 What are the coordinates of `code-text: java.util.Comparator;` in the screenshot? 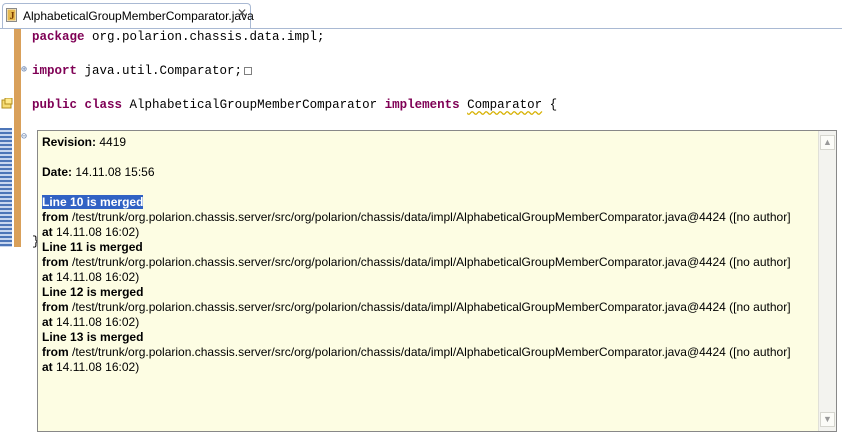 It's located at (160, 71).